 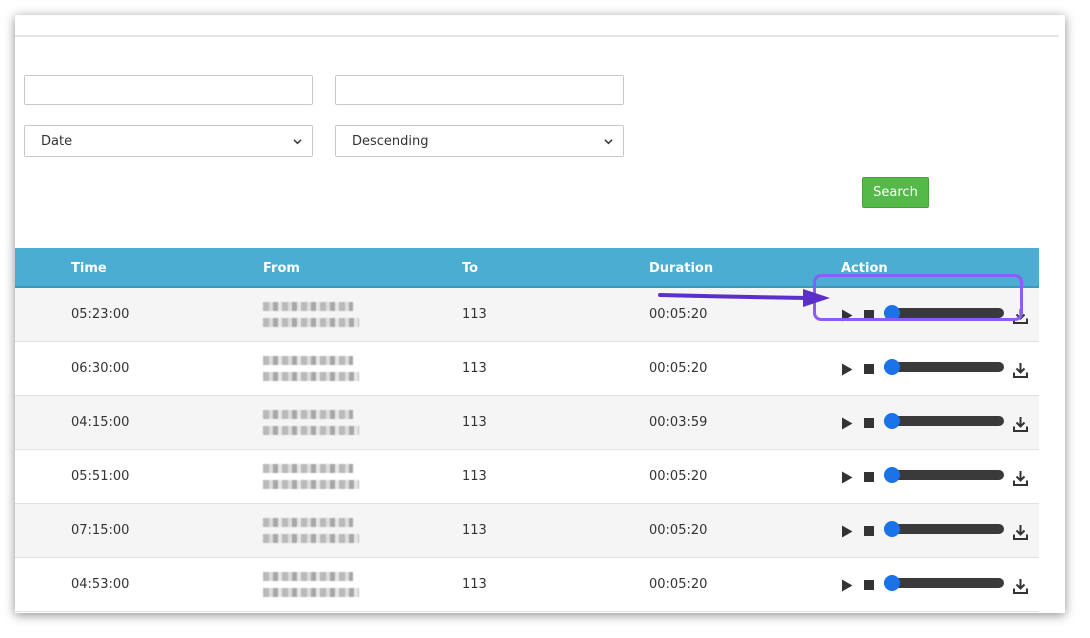 I want to click on column-header-duration: Duration, so click(x=681, y=268).